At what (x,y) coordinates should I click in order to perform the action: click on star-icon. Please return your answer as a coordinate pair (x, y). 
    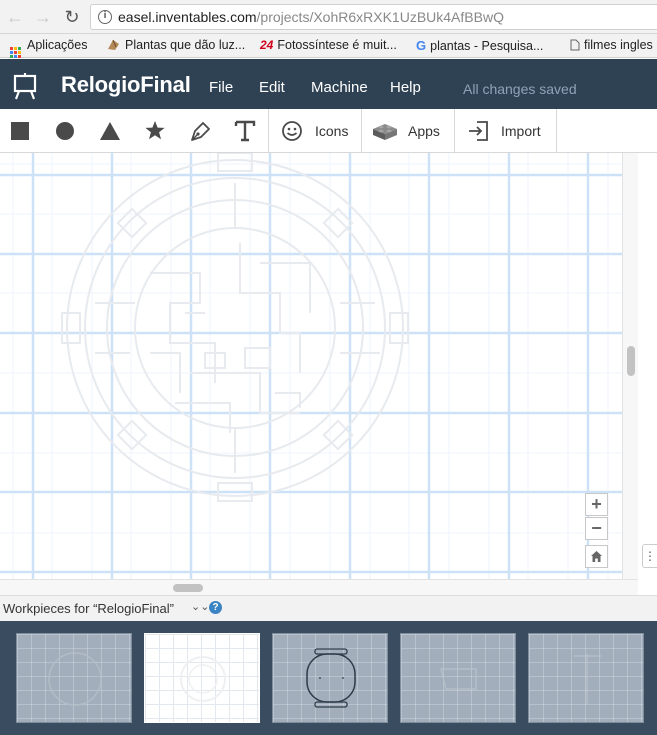
    Looking at the image, I should click on (156, 131).